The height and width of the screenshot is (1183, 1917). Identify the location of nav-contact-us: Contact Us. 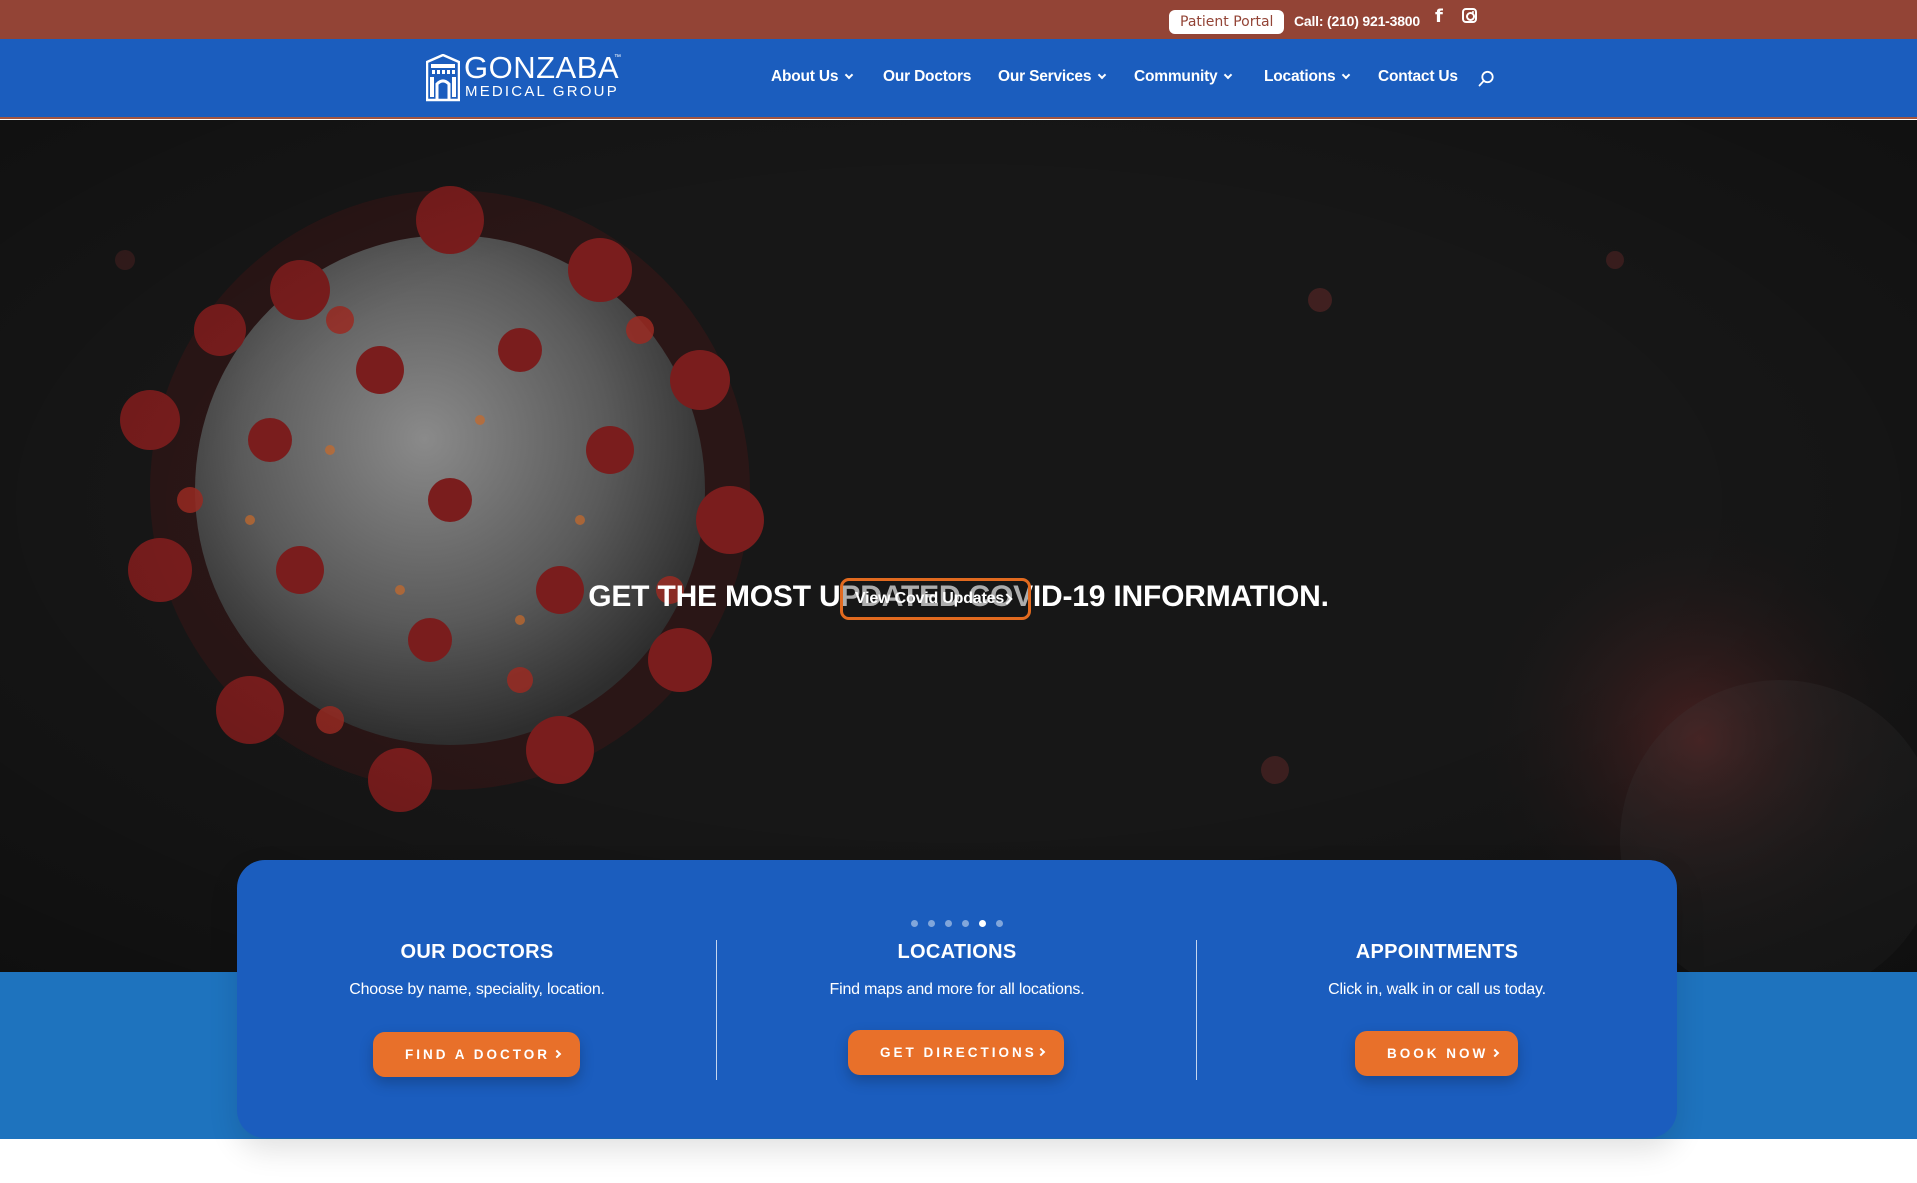
(1418, 77).